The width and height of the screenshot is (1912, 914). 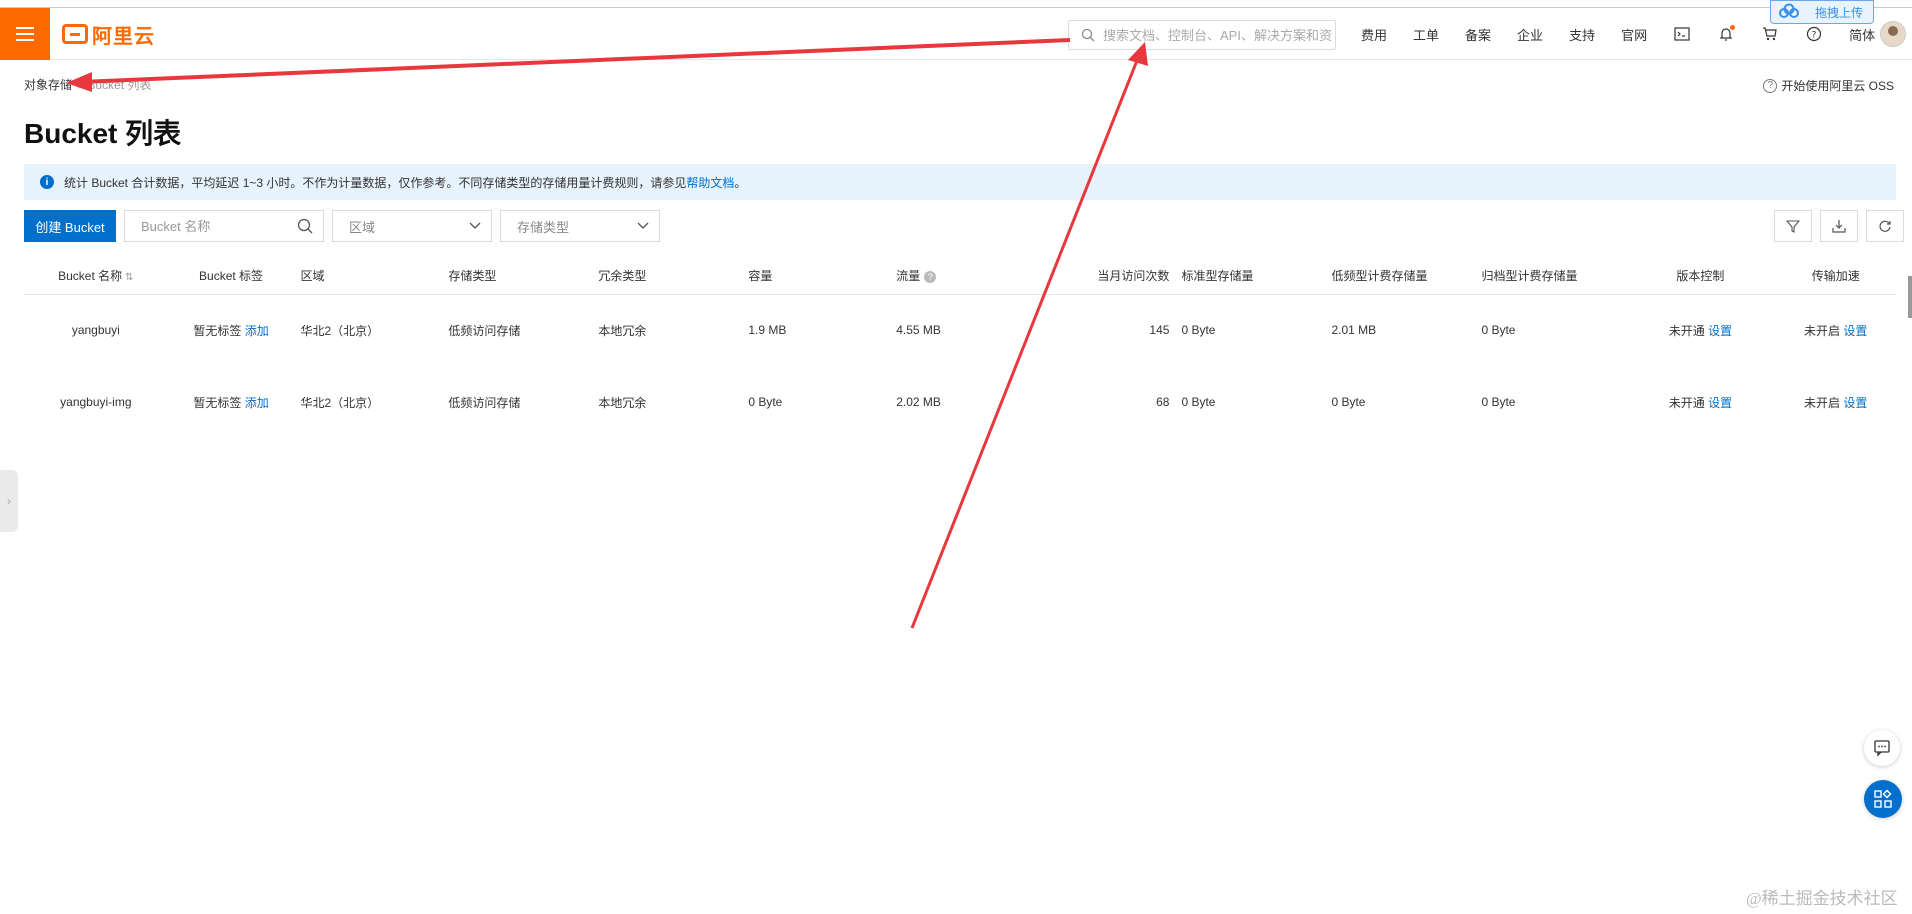 What do you see at coordinates (765, 402) in the screenshot?
I see `capacity-cell: 0 Byte` at bounding box center [765, 402].